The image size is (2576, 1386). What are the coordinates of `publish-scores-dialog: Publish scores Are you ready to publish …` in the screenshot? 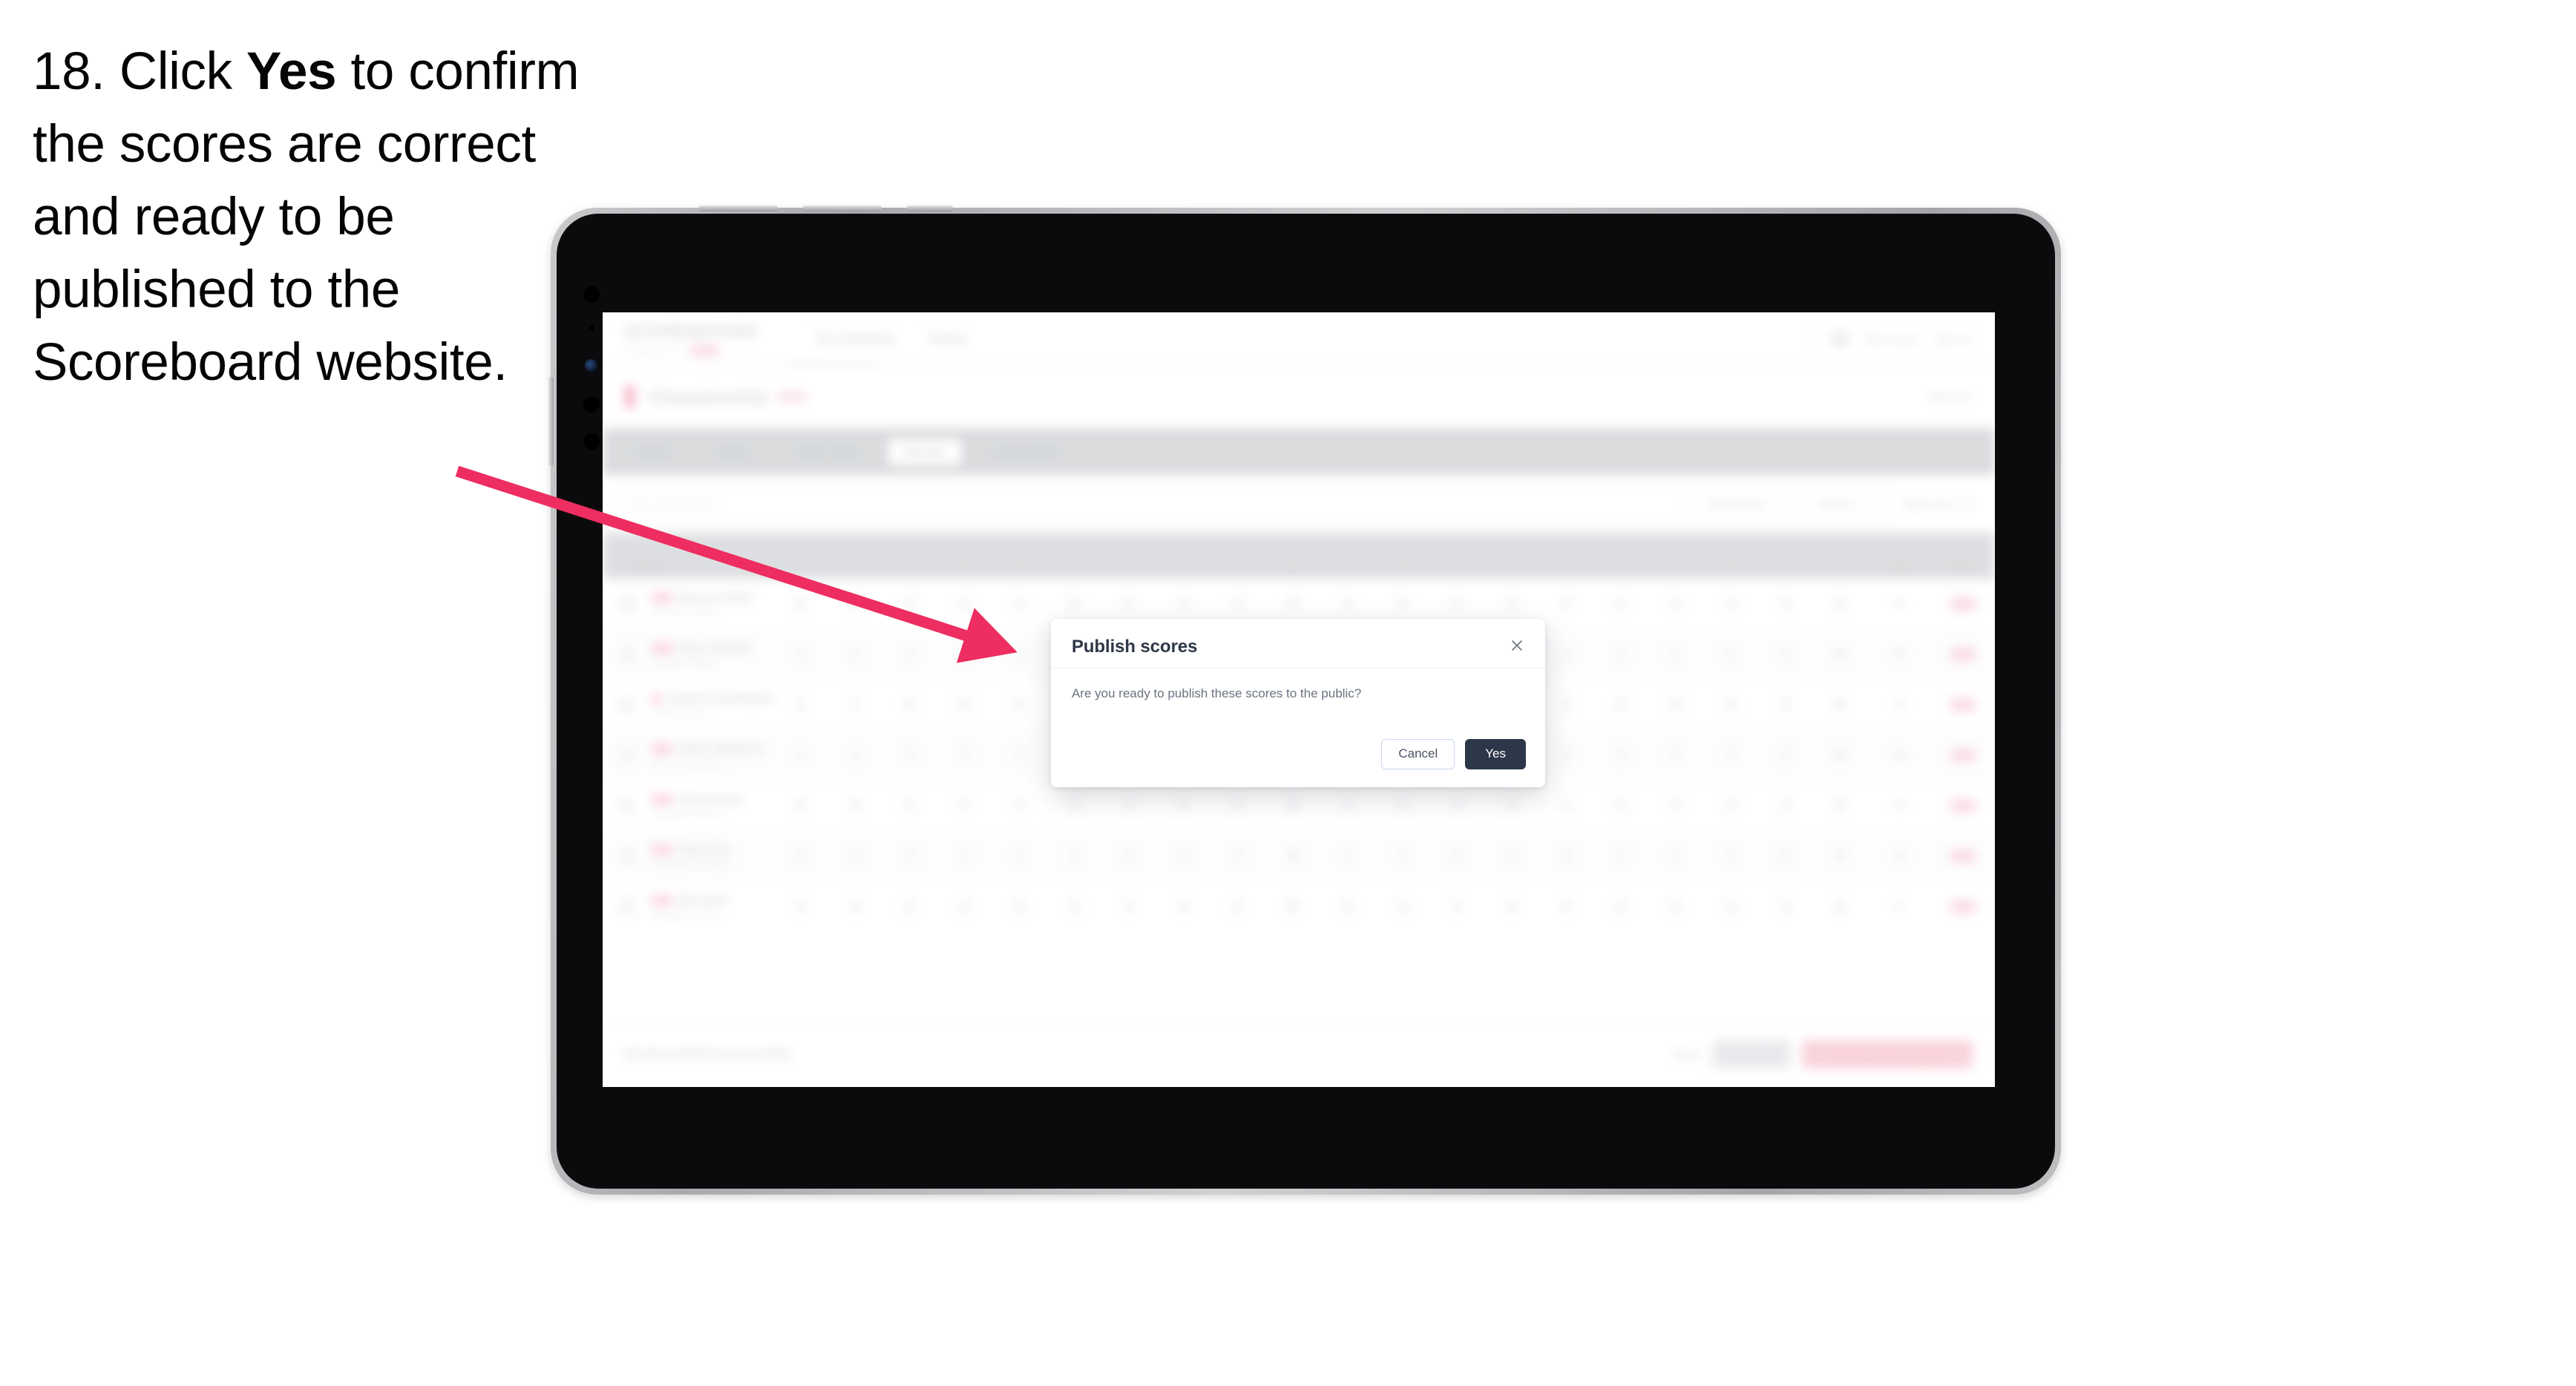 It's located at (1298, 703).